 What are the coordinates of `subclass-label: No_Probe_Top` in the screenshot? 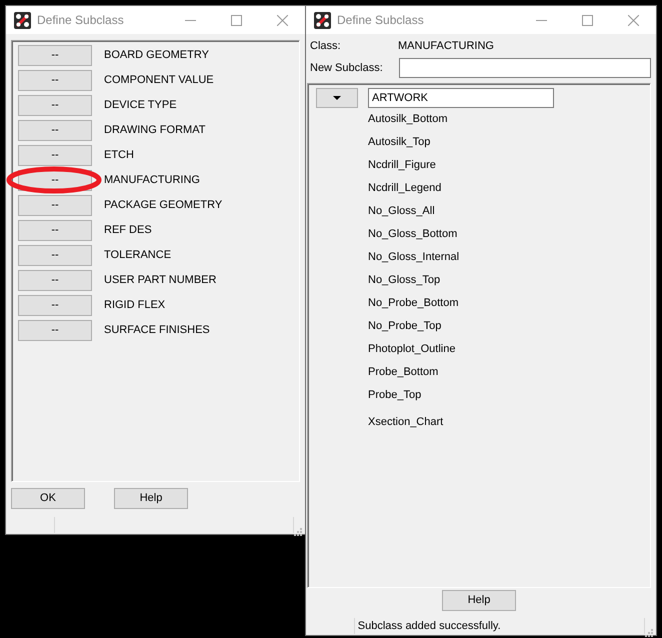 It's located at (405, 326).